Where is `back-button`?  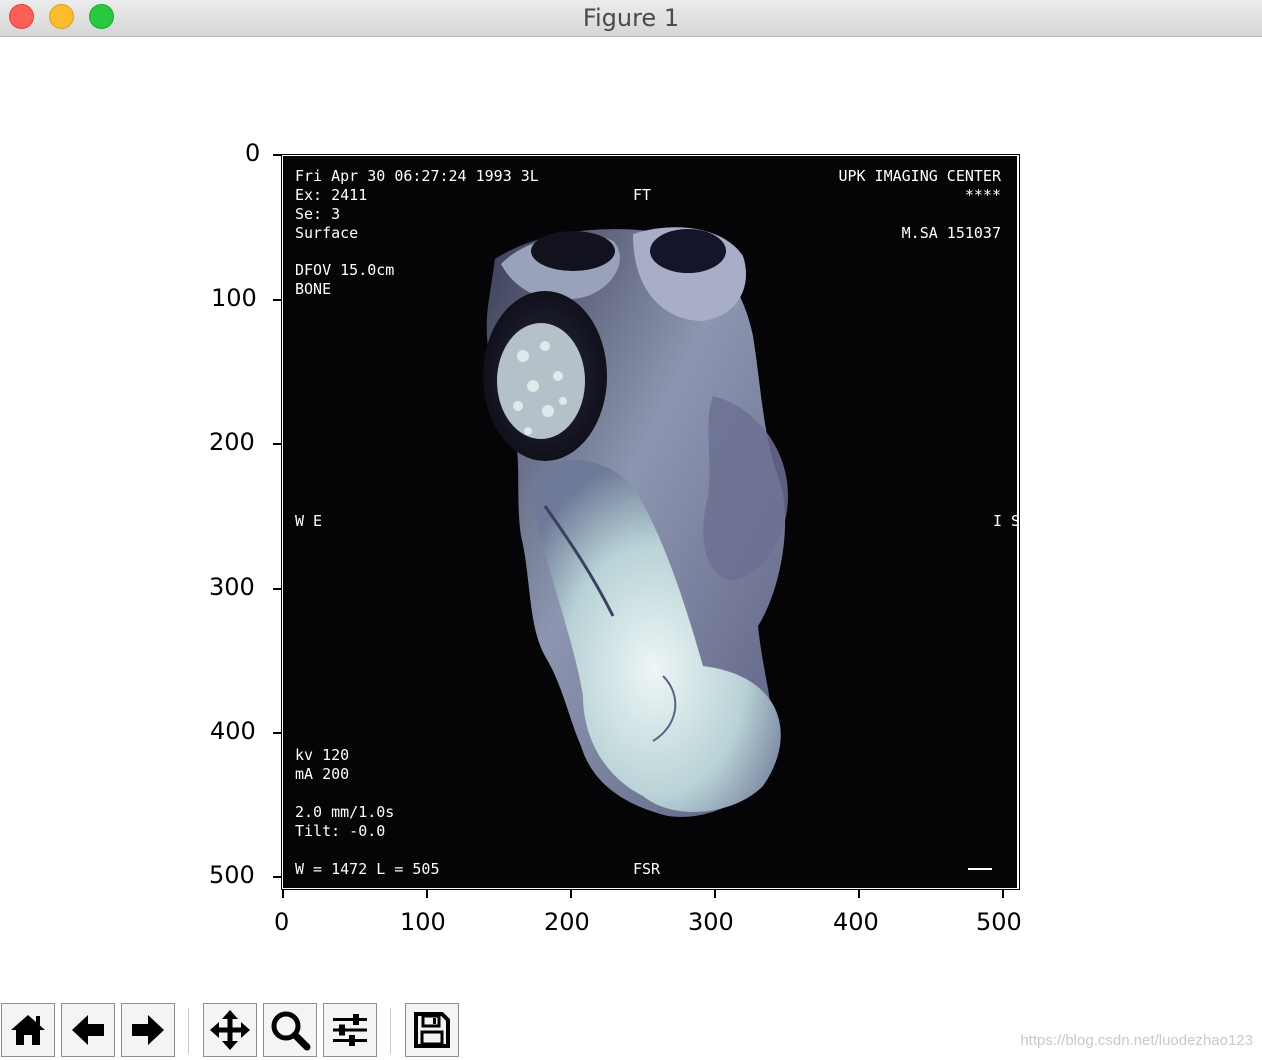
back-button is located at coordinates (88, 1030).